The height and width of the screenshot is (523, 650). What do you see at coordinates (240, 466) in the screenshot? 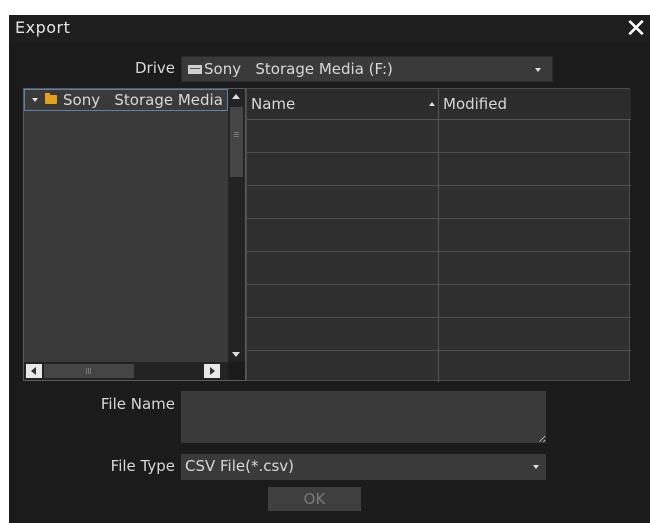
I see `file-type-value: CSV File(*.csv)` at bounding box center [240, 466].